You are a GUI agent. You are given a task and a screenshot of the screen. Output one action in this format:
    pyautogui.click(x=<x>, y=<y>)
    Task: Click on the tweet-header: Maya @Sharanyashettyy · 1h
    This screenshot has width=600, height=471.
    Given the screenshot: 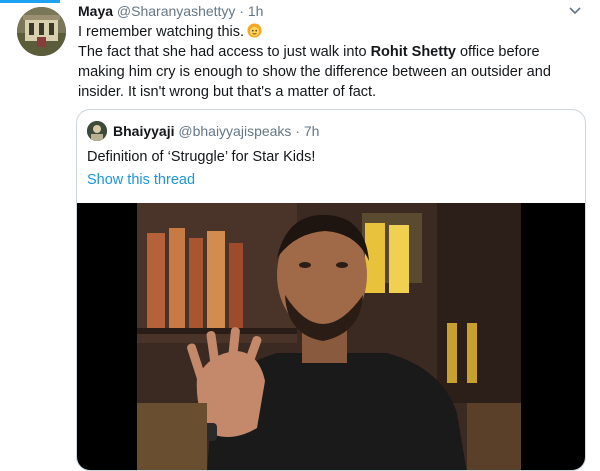 What is the action you would take?
    pyautogui.click(x=330, y=11)
    